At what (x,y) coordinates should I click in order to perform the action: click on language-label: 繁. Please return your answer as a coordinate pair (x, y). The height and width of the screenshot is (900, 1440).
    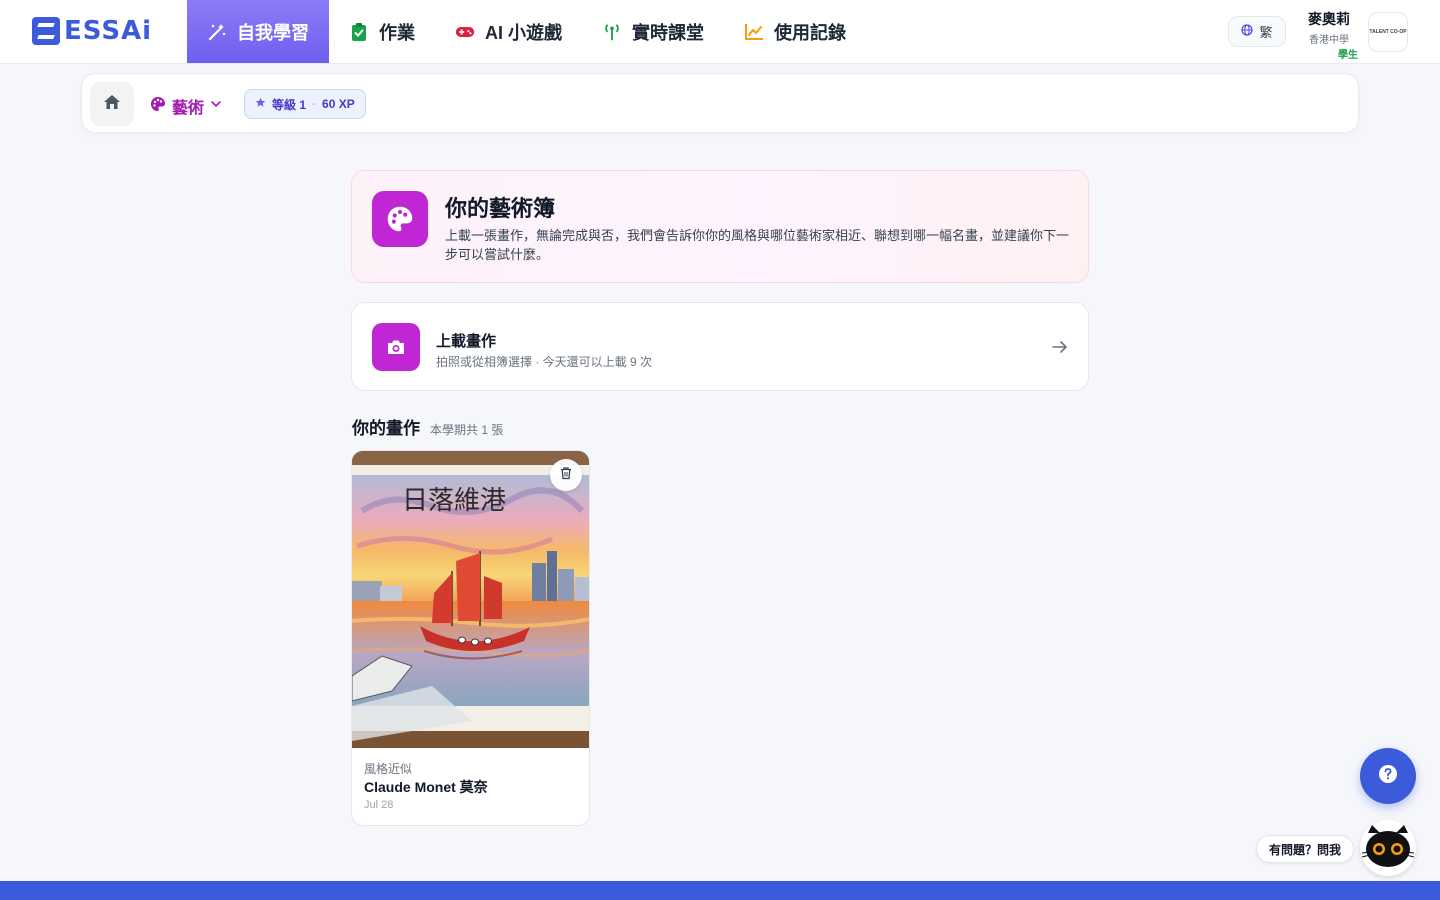
    Looking at the image, I should click on (1266, 32).